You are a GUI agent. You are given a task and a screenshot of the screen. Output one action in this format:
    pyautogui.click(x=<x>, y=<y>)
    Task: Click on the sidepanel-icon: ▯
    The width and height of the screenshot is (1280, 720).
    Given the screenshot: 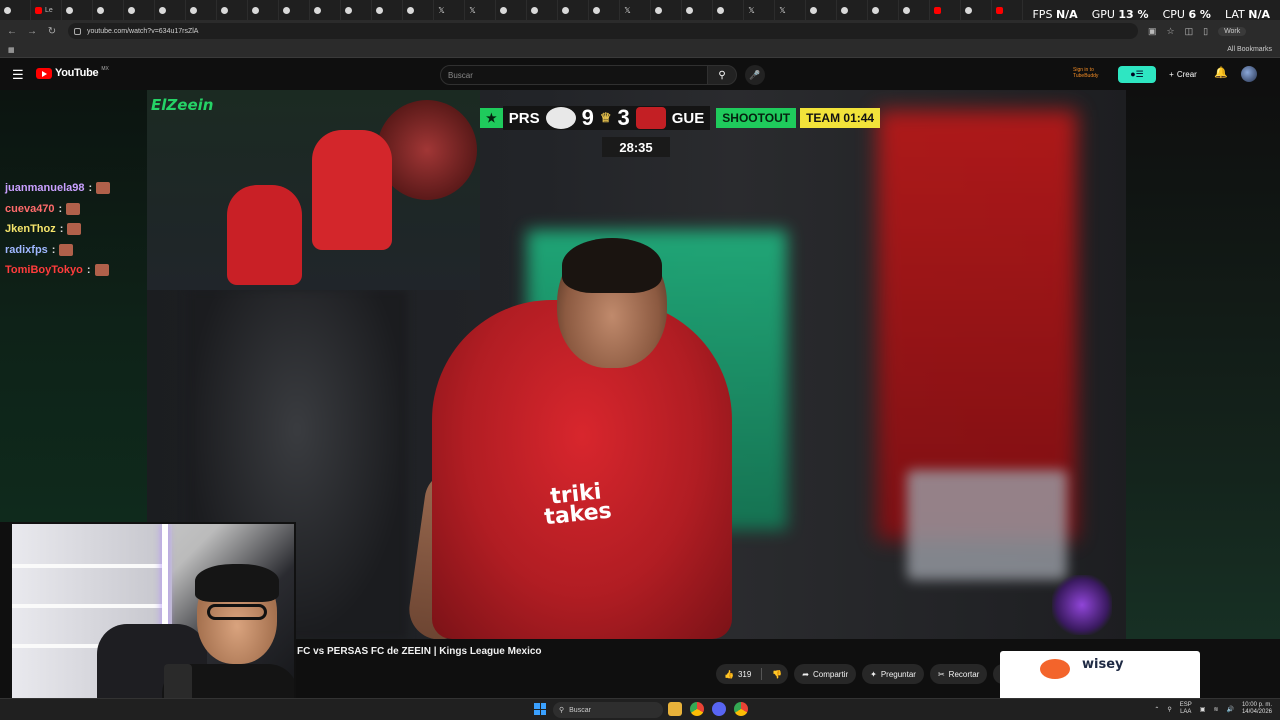 What is the action you would take?
    pyautogui.click(x=1205, y=31)
    